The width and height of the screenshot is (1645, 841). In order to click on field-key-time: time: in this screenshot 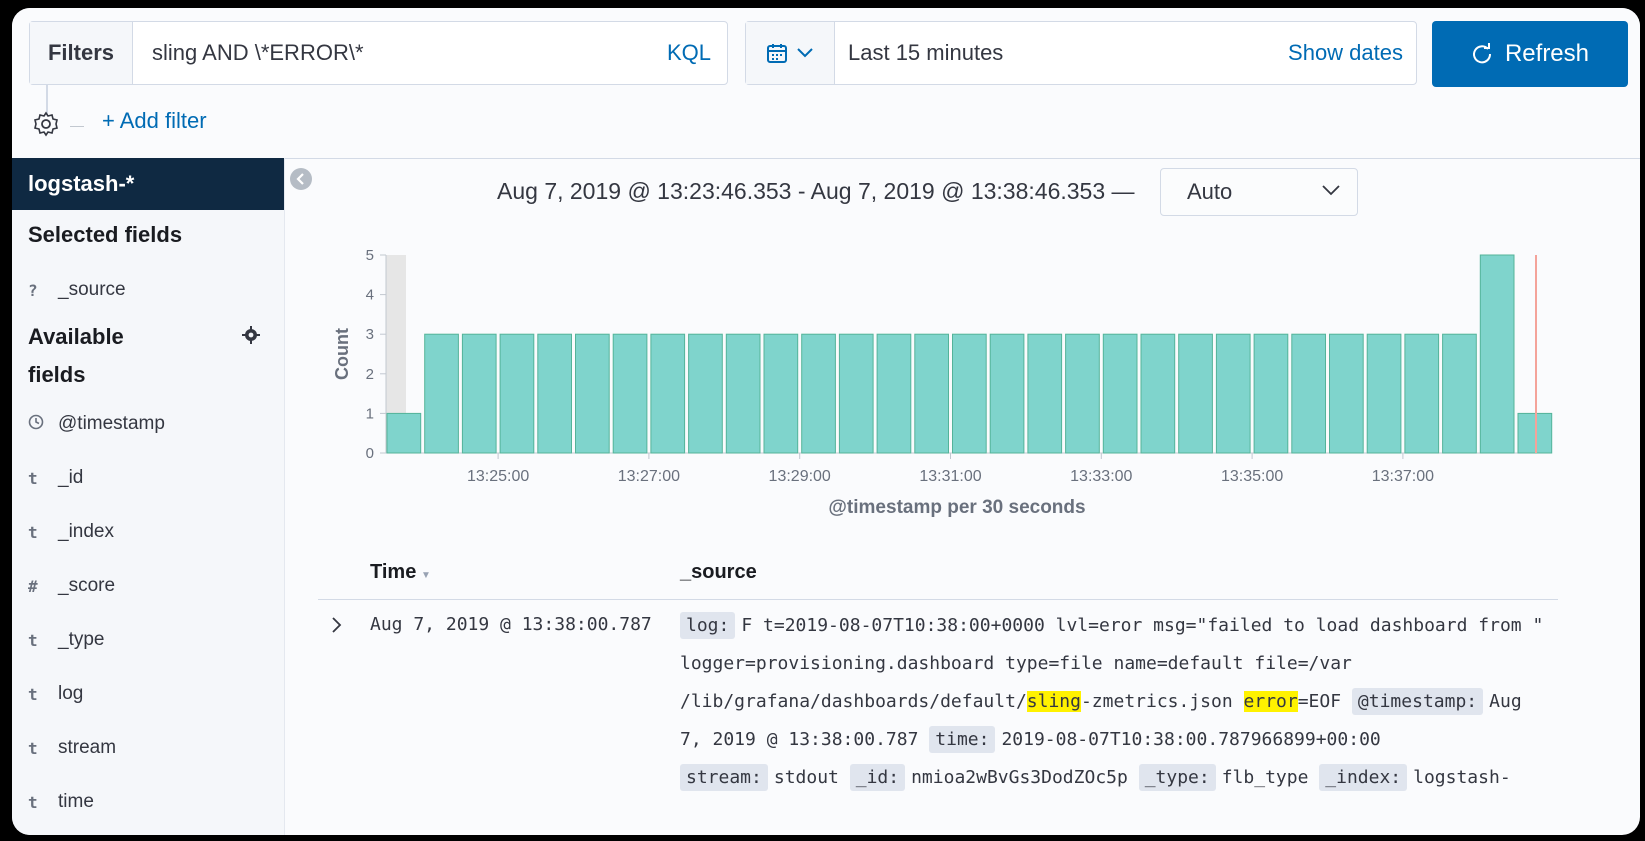, I will do `click(962, 739)`.